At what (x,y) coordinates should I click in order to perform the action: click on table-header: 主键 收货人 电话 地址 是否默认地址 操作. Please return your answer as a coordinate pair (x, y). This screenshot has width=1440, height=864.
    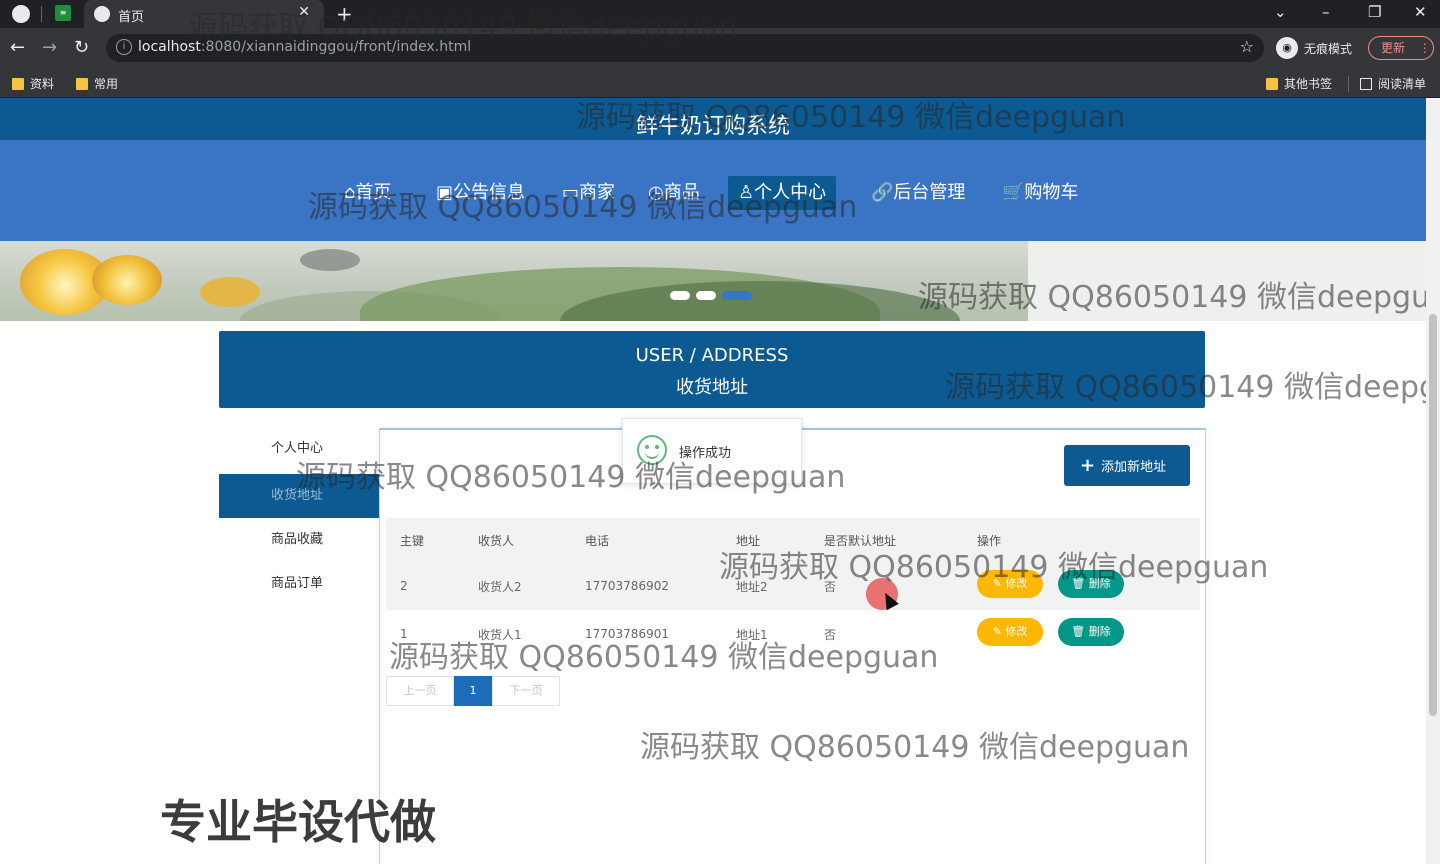
    Looking at the image, I should click on (793, 540).